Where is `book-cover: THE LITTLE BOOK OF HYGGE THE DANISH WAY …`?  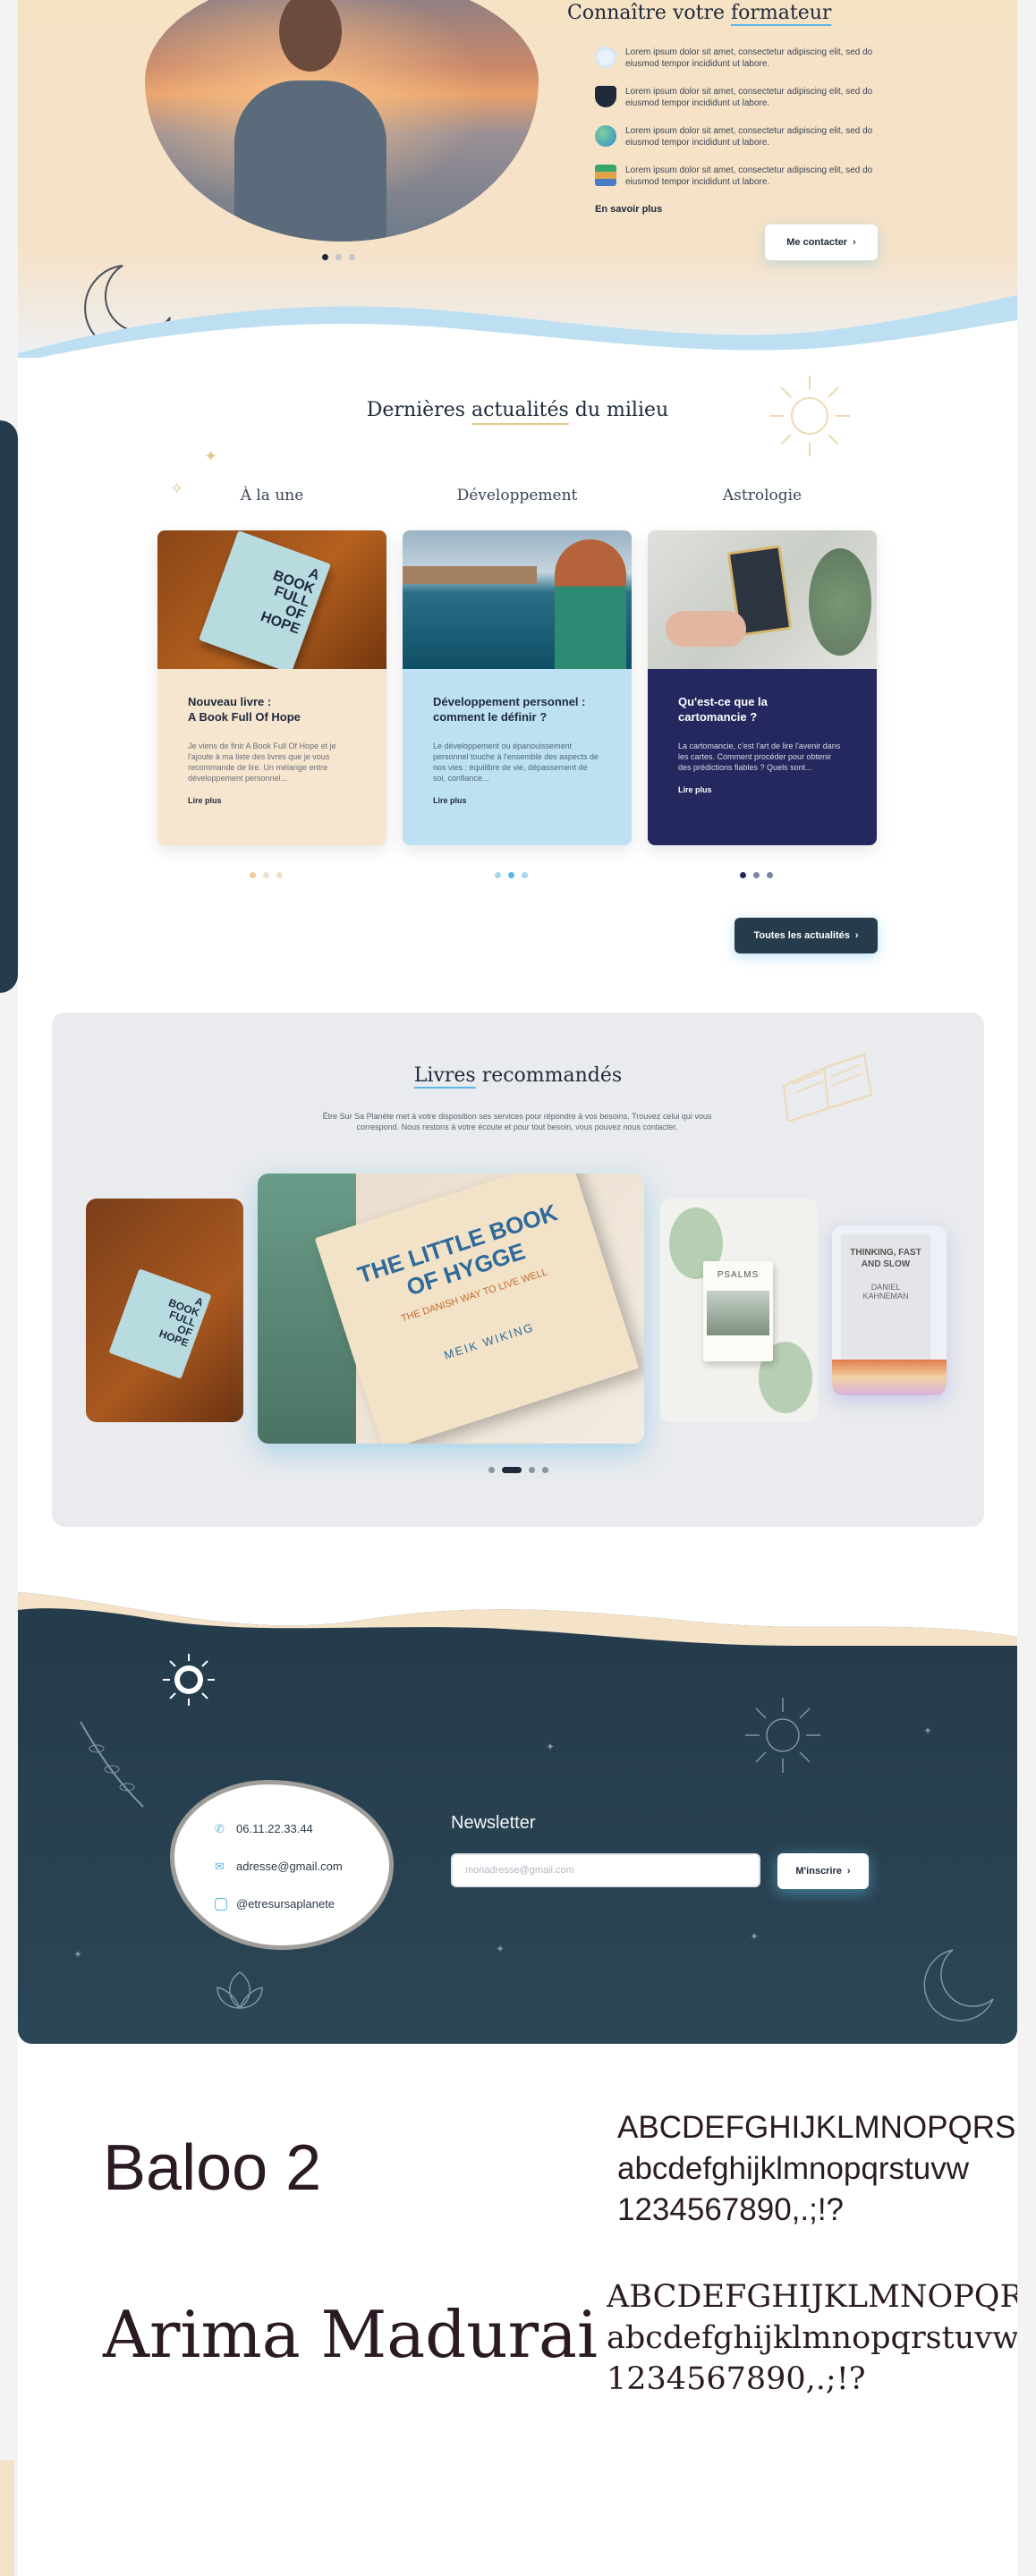 book-cover: THE LITTLE BOOK OF HYGGE THE DANISH WAY … is located at coordinates (477, 1309).